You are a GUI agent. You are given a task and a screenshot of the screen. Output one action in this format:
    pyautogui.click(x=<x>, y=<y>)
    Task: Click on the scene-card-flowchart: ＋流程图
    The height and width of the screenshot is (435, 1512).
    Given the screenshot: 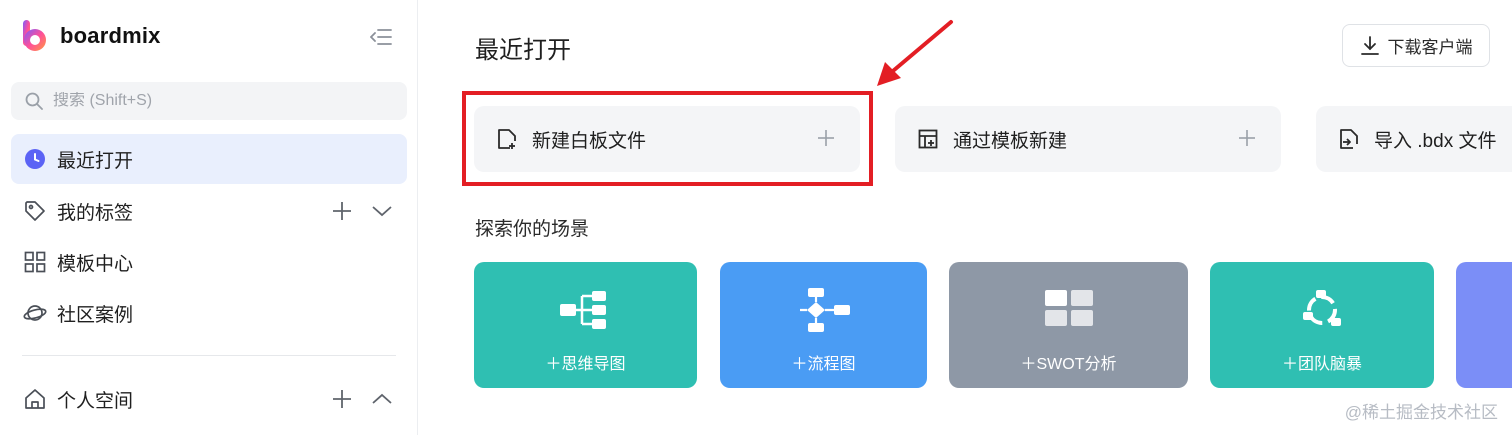 What is the action you would take?
    pyautogui.click(x=823, y=325)
    